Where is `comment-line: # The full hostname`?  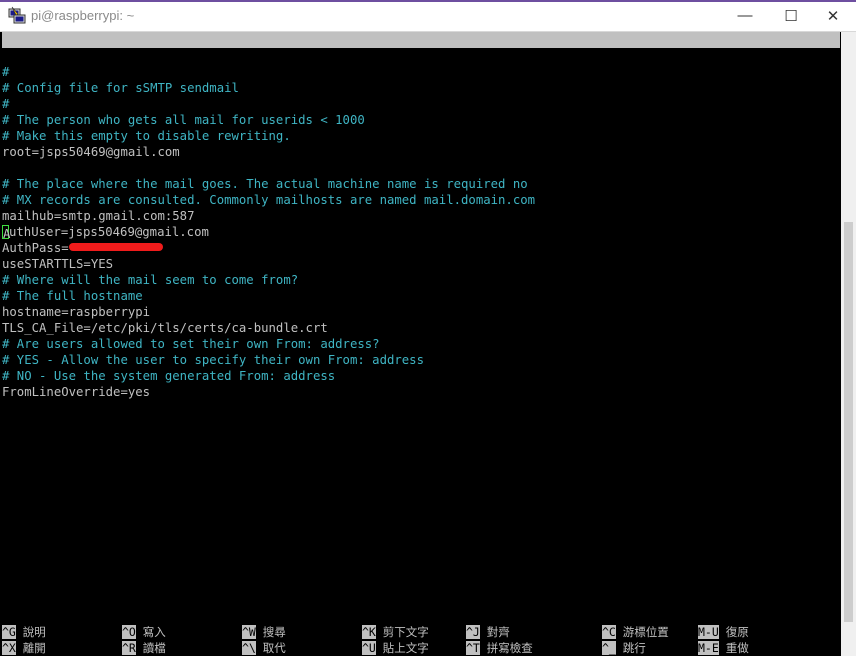
comment-line: # The full hostname is located at coordinates (72, 296).